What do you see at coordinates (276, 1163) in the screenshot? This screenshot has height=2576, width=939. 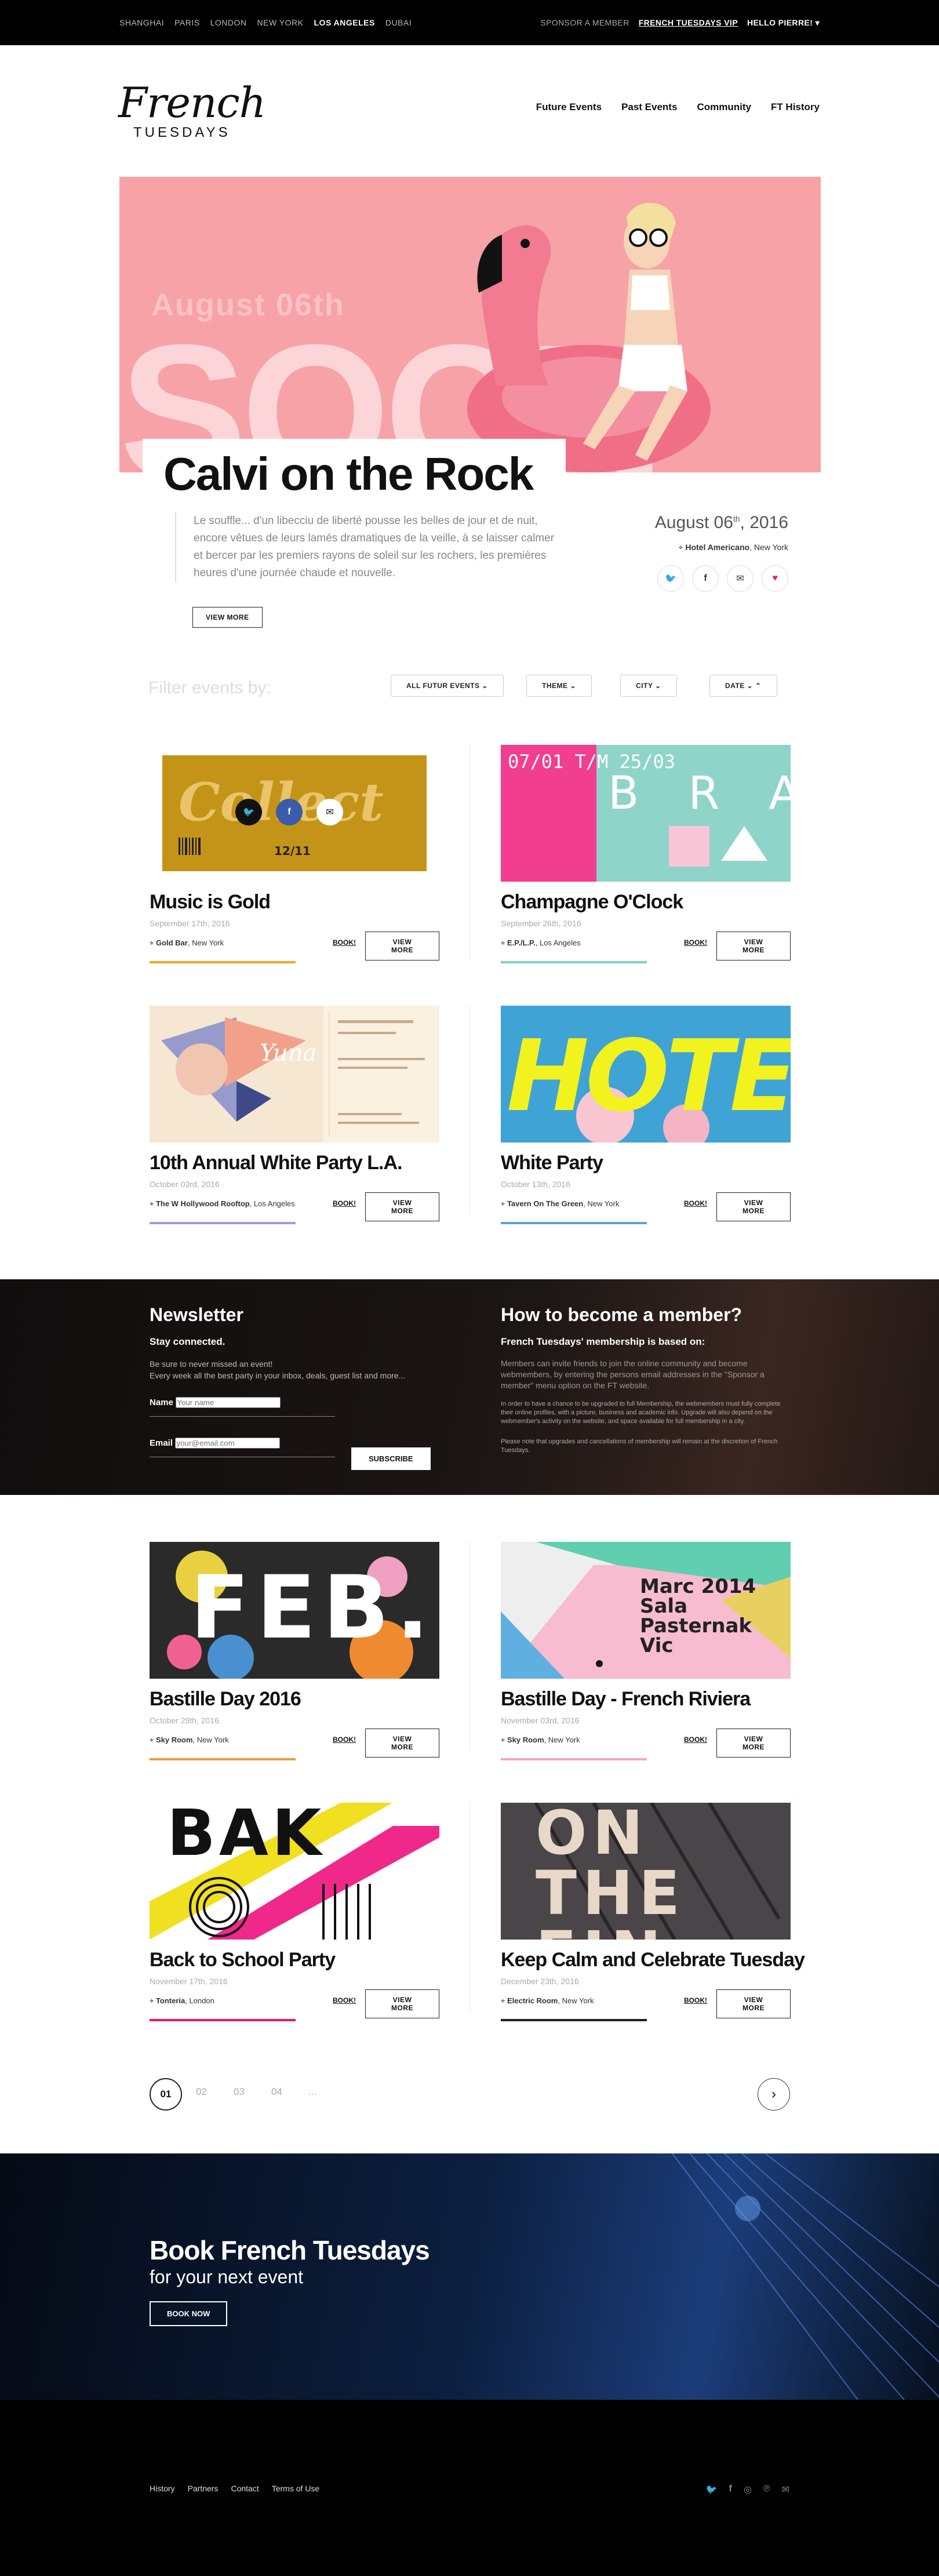 I see `event-title: 10th Annual White Party L.A.` at bounding box center [276, 1163].